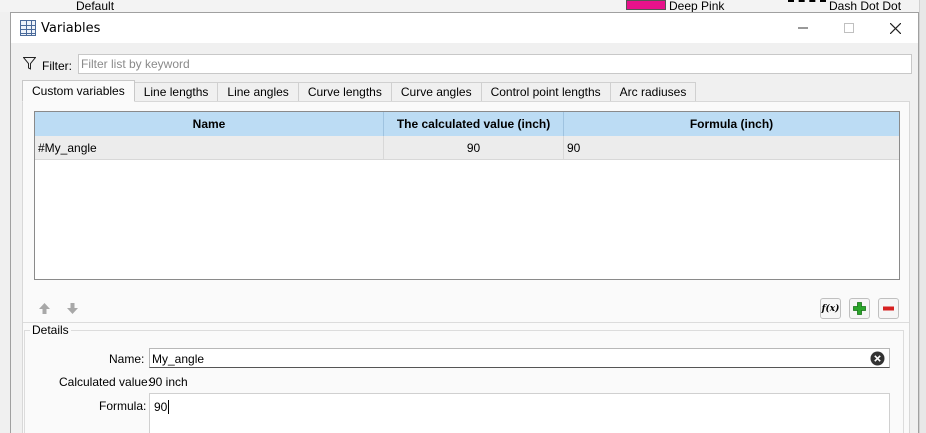 This screenshot has height=433, width=926. What do you see at coordinates (178, 359) in the screenshot?
I see `name-value: My_angle` at bounding box center [178, 359].